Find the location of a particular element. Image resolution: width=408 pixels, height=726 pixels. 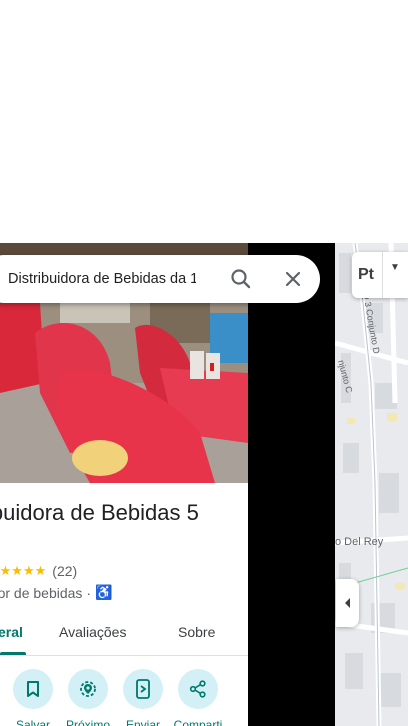

map-tiles: Q 3 Conjunto D njunto C o Del Rey is located at coordinates (371, 484).